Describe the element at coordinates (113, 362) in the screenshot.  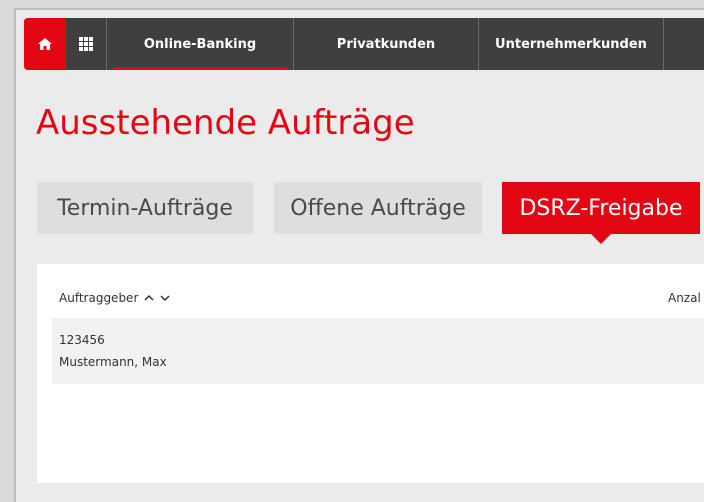
I see `row-account-holder: Mustermann, Max` at that location.